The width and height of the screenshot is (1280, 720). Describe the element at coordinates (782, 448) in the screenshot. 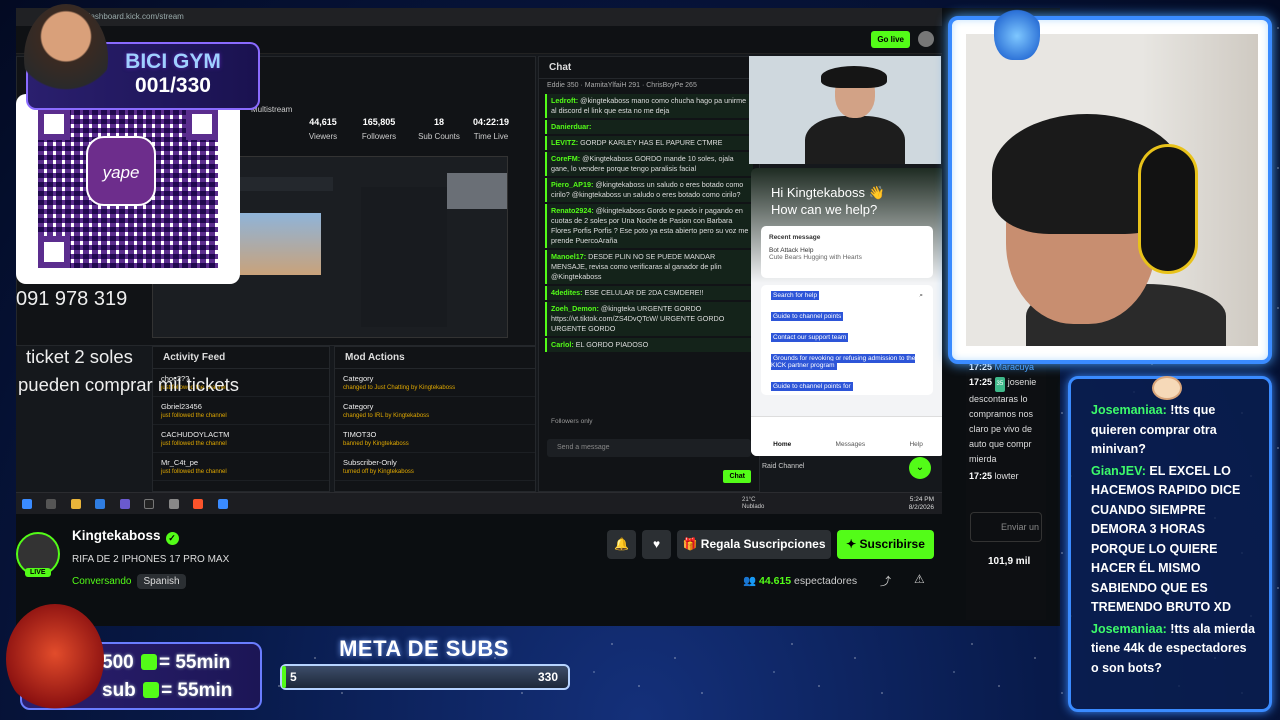

I see `help-nav-home: Home` at that location.